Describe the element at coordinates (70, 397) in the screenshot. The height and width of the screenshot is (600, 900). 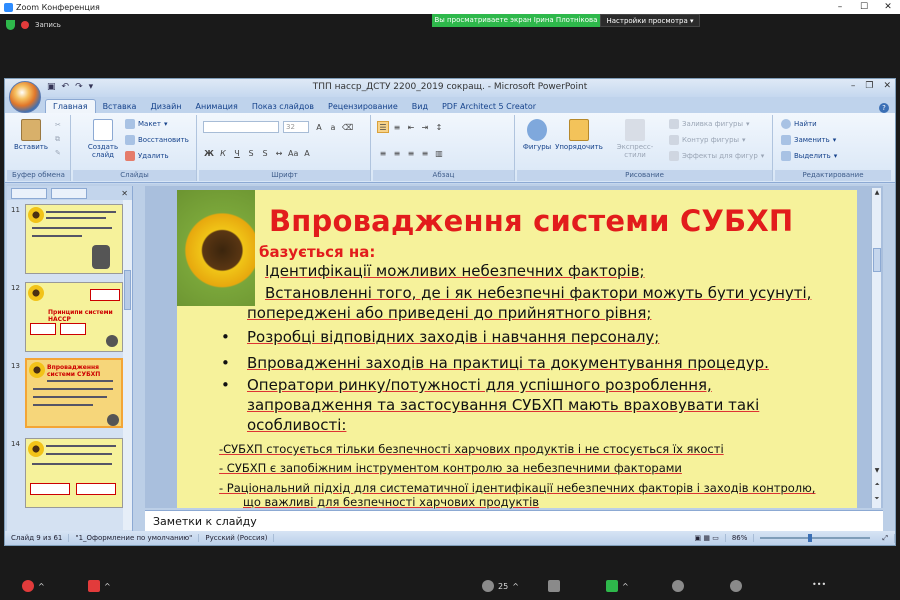
I see `thumb-text-line` at that location.